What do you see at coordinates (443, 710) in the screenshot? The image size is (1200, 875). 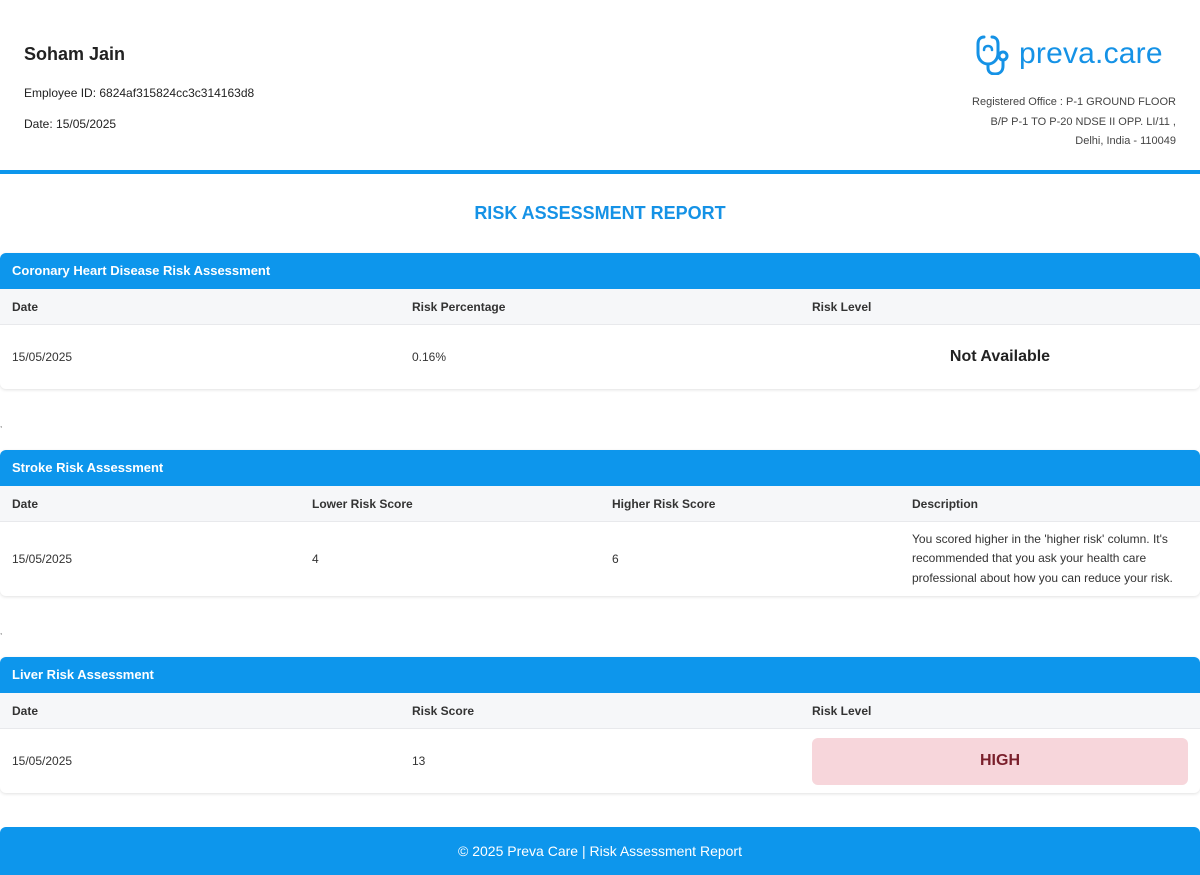 I see `column-header-risk-score: Risk Score` at bounding box center [443, 710].